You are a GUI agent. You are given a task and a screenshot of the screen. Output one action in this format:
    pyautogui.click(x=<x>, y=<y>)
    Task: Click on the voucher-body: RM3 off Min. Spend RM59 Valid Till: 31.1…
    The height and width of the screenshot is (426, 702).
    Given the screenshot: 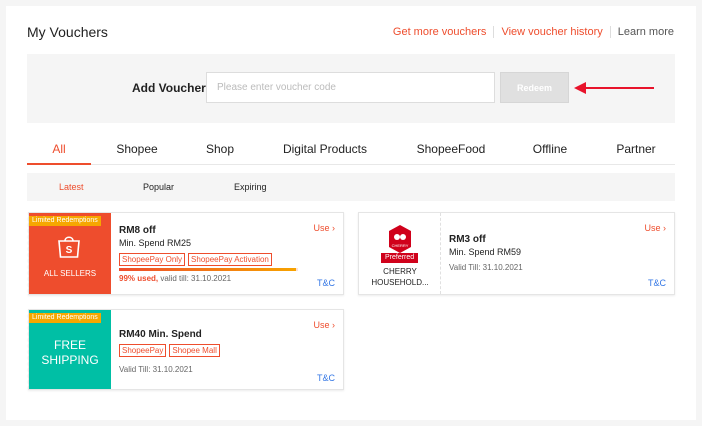 What is the action you would take?
    pyautogui.click(x=486, y=253)
    